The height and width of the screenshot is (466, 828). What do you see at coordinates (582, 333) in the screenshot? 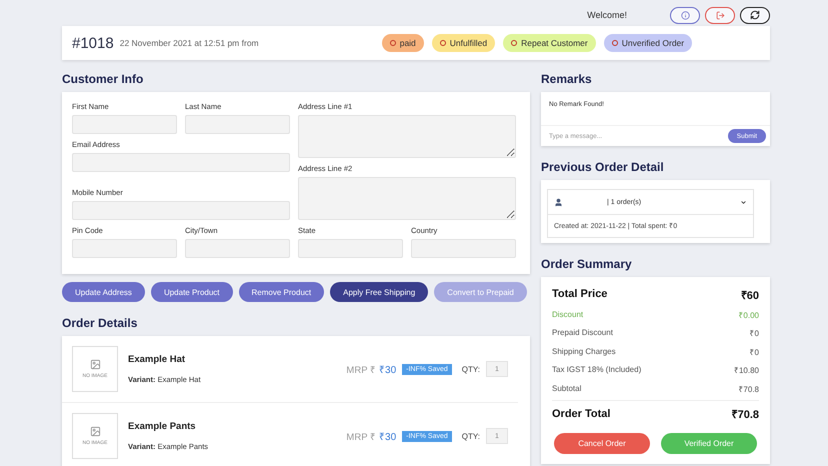
I see `summary-label: Prepaid Discount` at bounding box center [582, 333].